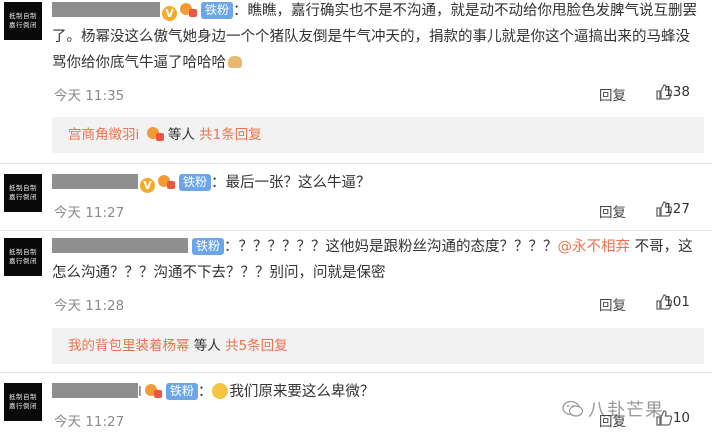  I want to click on sub-reply-user: 我的背包里装着杨幂, so click(129, 346).